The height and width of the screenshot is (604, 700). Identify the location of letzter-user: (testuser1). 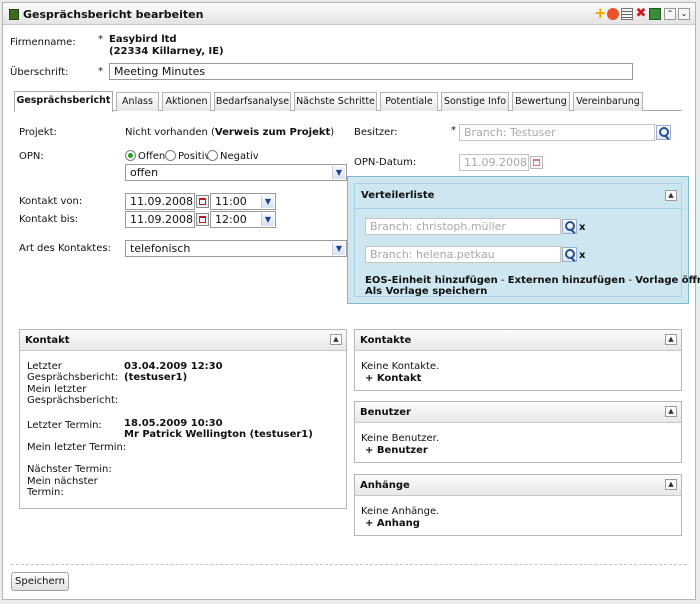
(156, 377).